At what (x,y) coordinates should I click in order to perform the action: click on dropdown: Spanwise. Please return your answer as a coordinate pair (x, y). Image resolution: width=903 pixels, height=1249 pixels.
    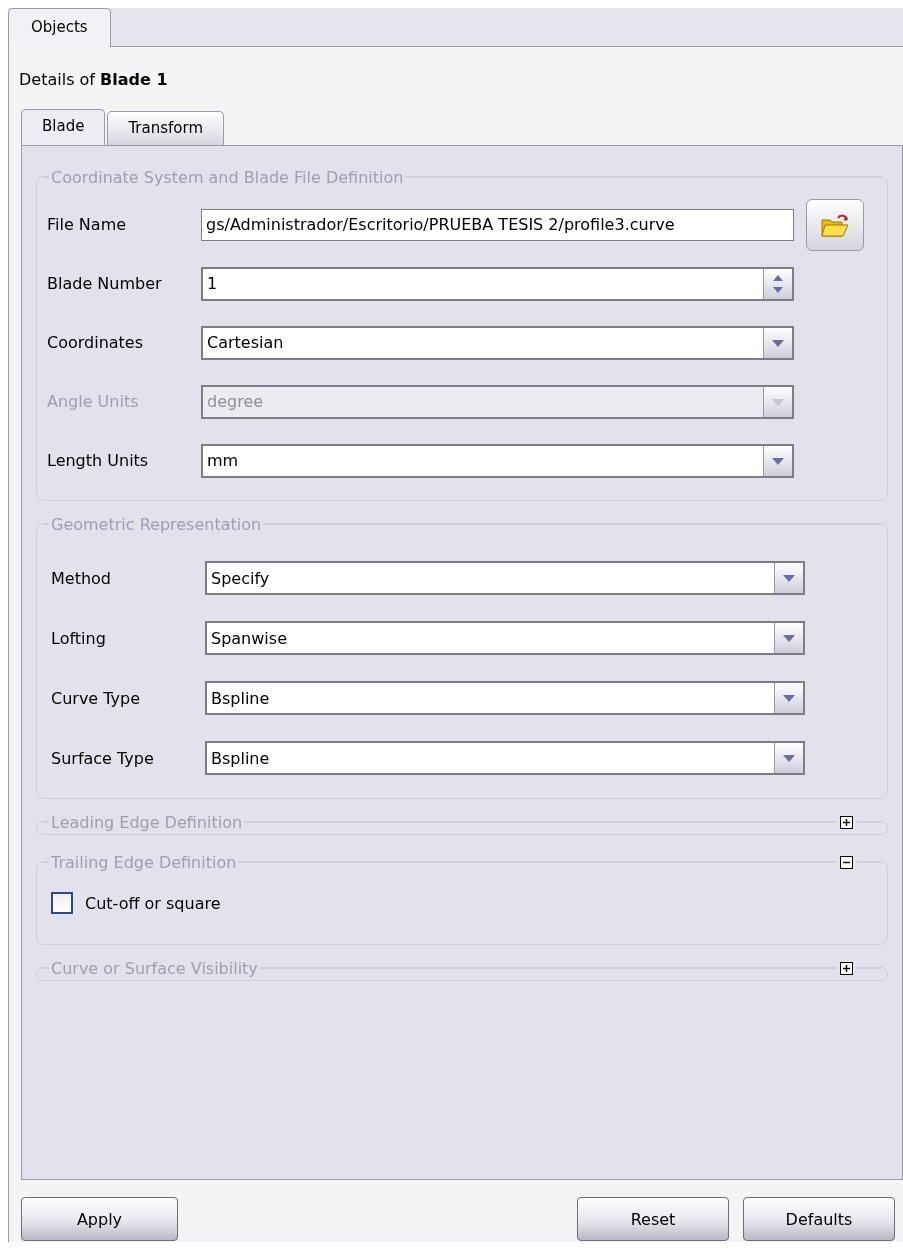
    Looking at the image, I should click on (505, 638).